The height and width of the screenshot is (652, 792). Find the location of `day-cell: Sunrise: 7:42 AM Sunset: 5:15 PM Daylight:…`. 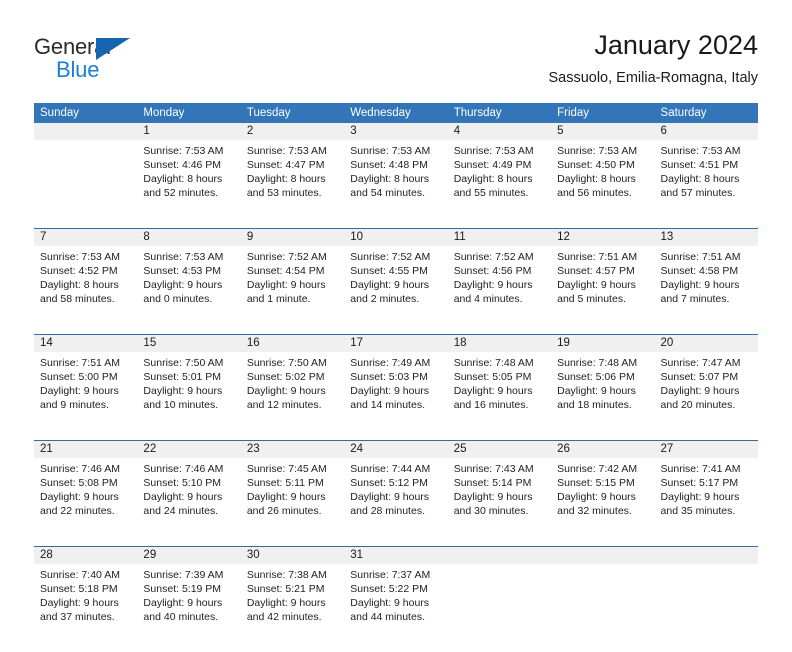

day-cell: Sunrise: 7:42 AM Sunset: 5:15 PM Daylight:… is located at coordinates (602, 502).